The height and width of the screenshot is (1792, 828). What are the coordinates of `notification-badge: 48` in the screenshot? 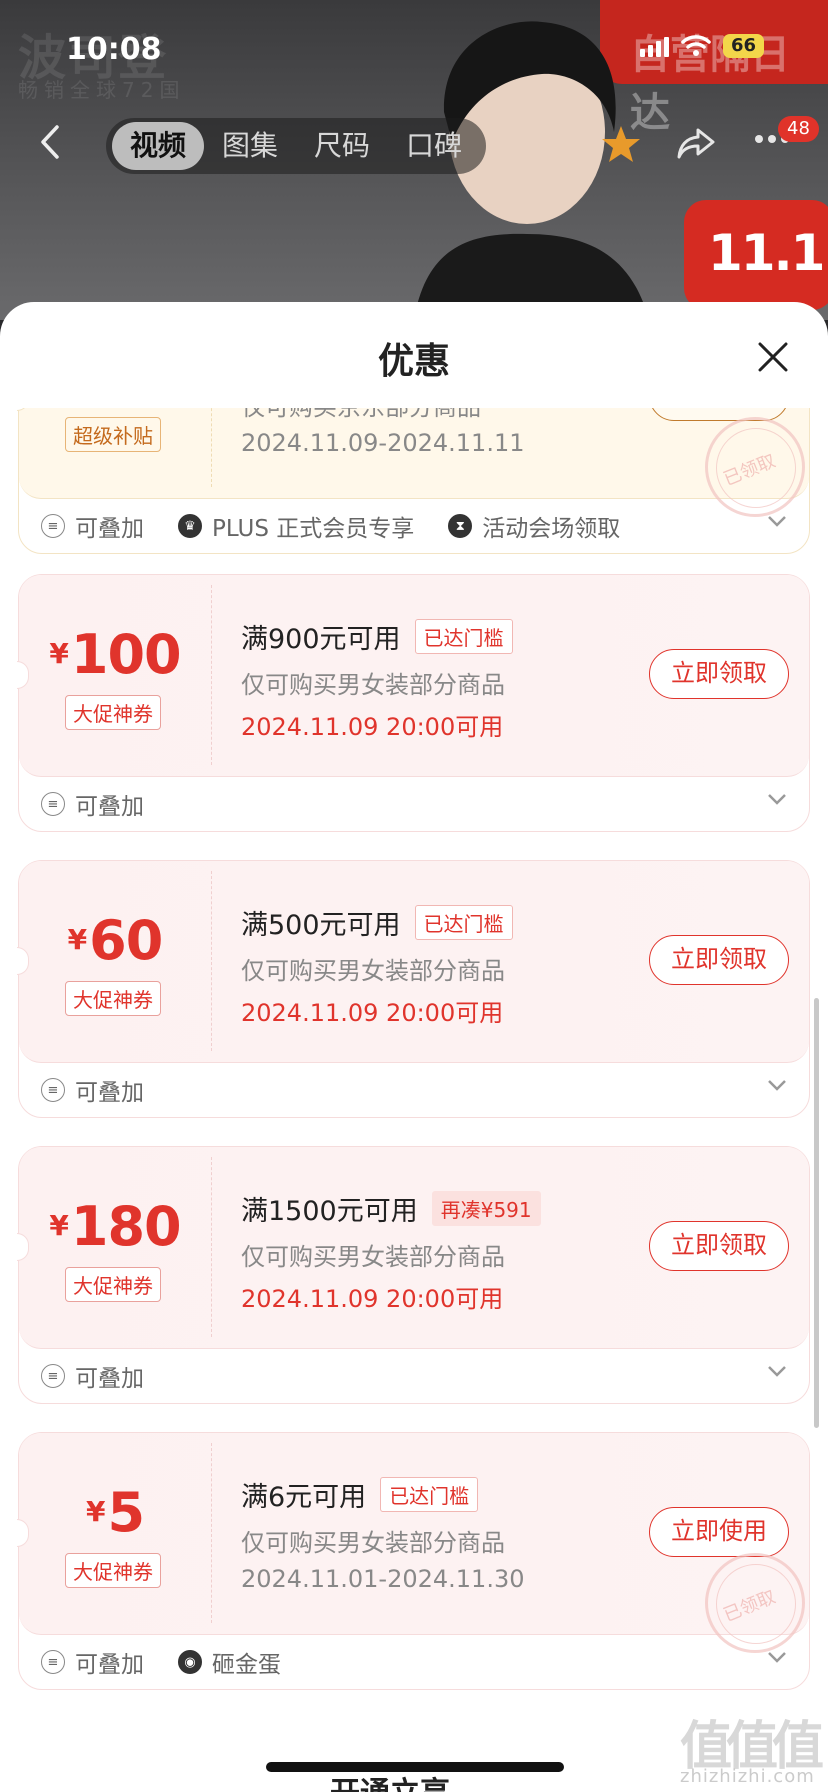 It's located at (798, 129).